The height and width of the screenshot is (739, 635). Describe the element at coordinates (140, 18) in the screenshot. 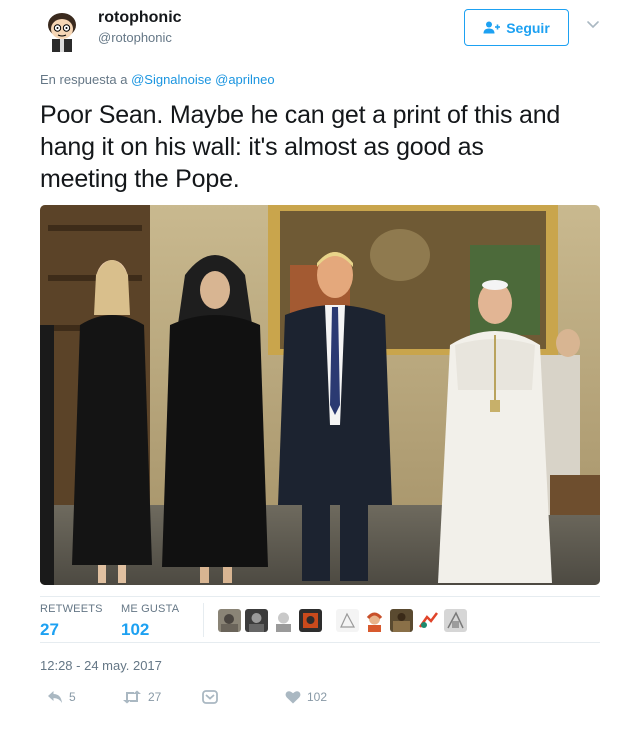

I see `display-name: rotophonic` at that location.